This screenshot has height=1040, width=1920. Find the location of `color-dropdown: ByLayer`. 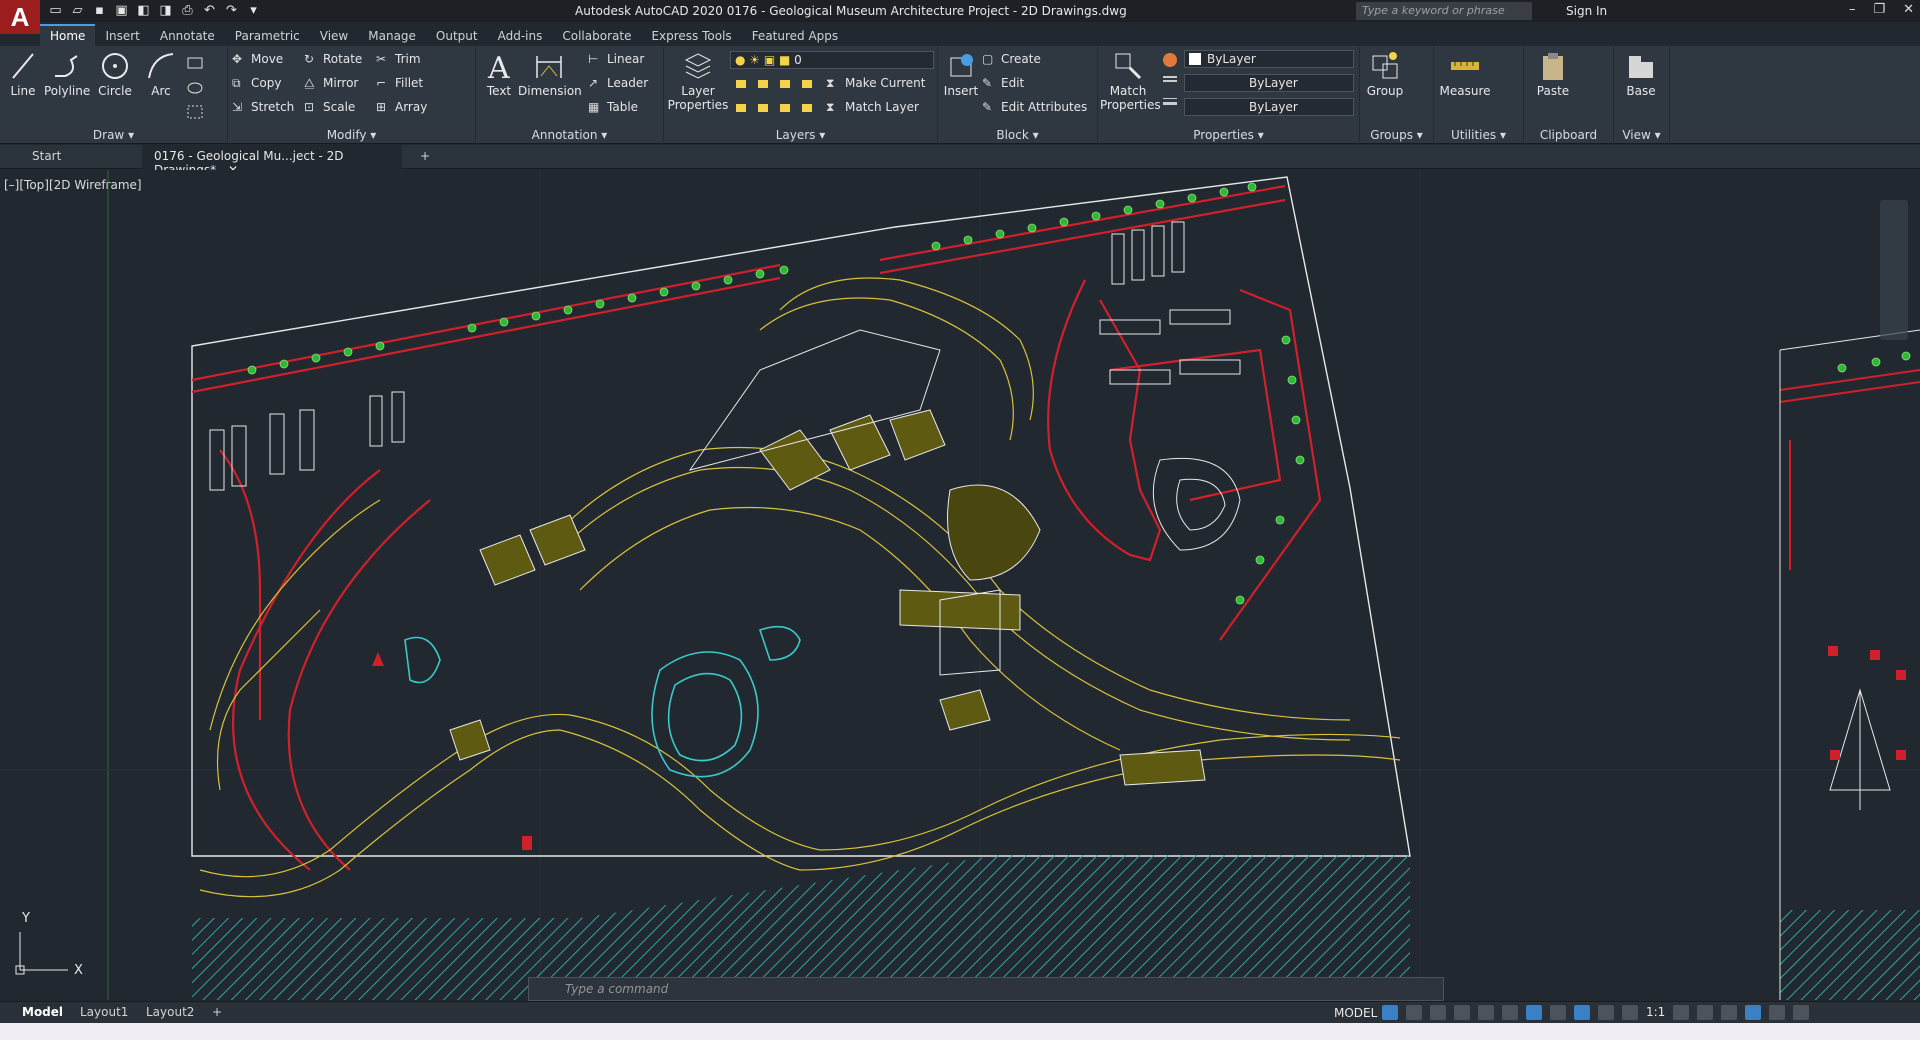

color-dropdown: ByLayer is located at coordinates (1269, 59).